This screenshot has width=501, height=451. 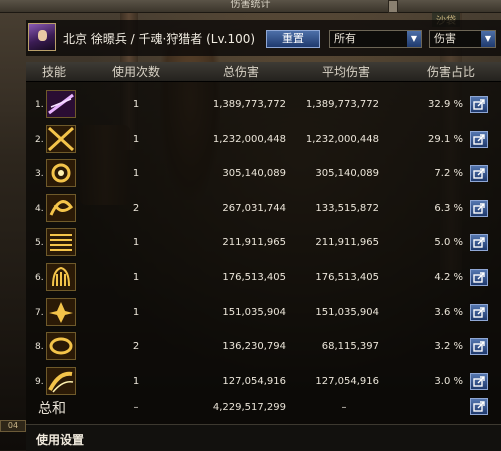 I want to click on row-rank: 4., so click(x=39, y=208).